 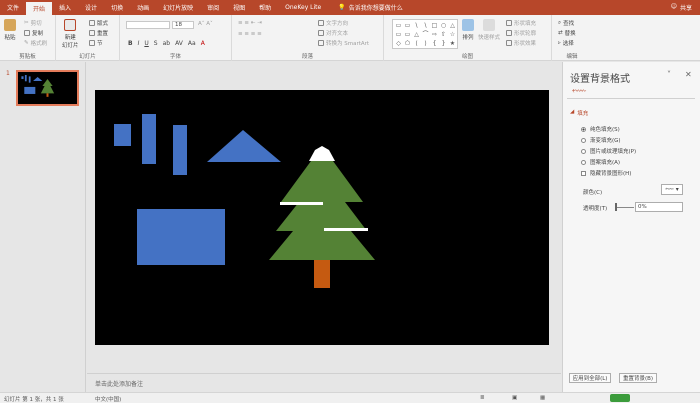 I want to click on tell-me-search: 💡 告诉我你想要做什么, so click(x=370, y=7).